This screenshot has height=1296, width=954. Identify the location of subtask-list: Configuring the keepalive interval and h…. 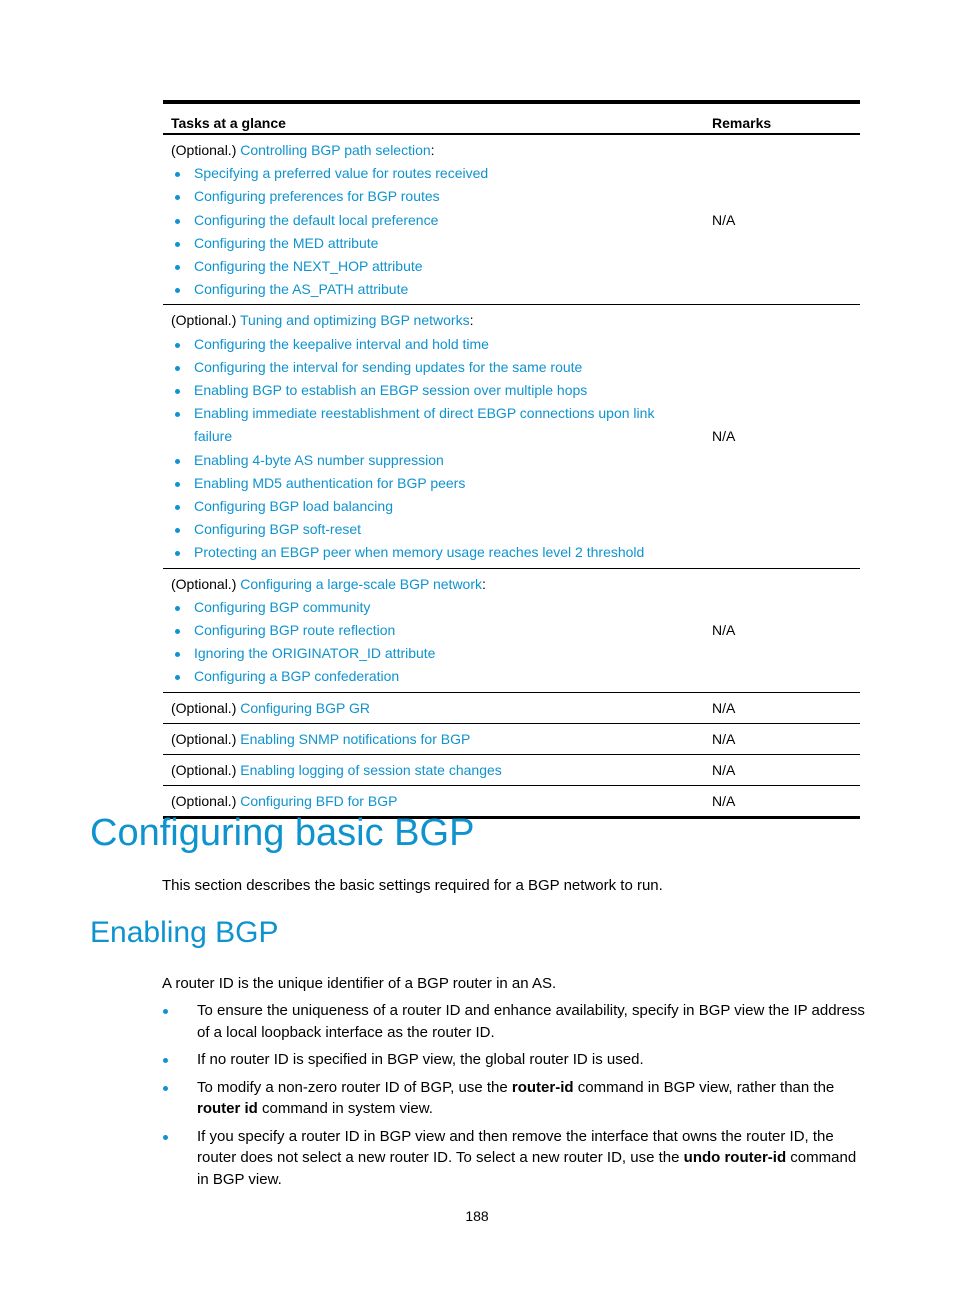
(433, 449).